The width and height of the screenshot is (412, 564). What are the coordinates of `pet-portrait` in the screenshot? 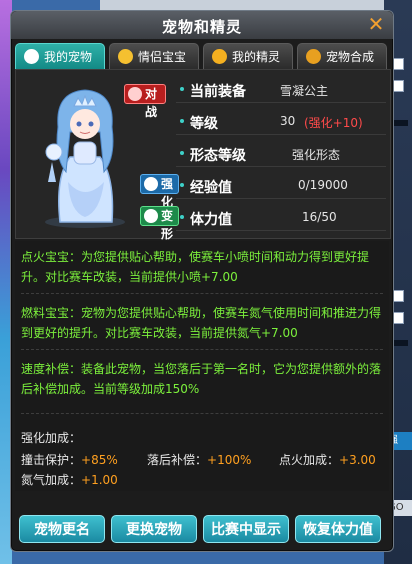 It's located at (85, 158).